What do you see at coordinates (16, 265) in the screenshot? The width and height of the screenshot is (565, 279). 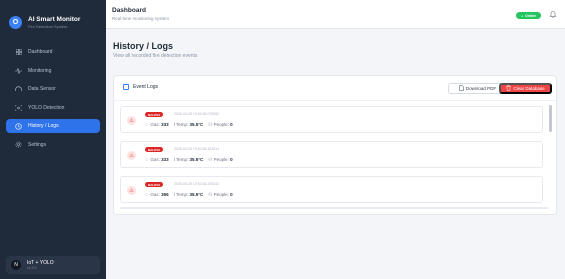 I see `avatar: N` at bounding box center [16, 265].